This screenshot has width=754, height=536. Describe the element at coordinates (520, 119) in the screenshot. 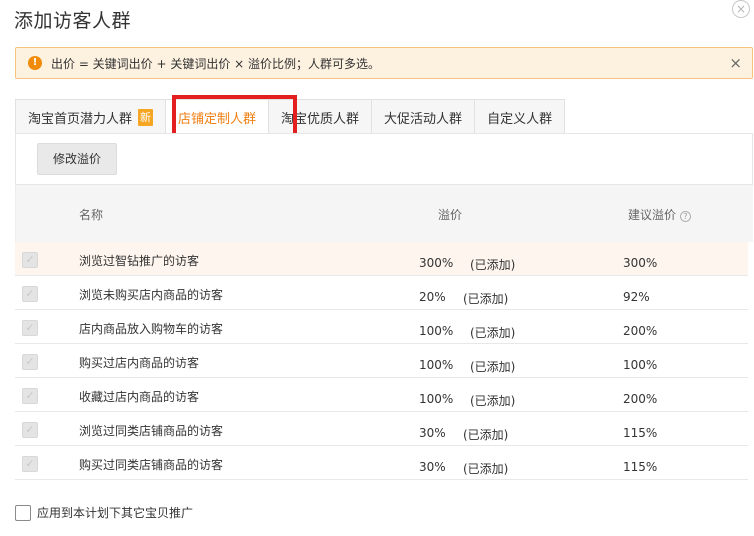

I see `tab-label: 自定义人群` at that location.